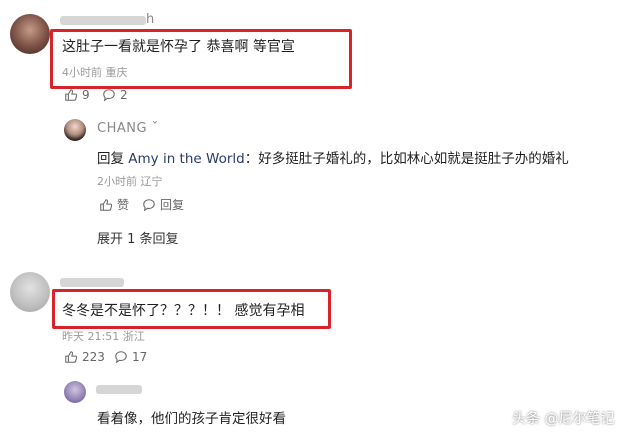 Image resolution: width=640 pixels, height=434 pixels. What do you see at coordinates (251, 159) in the screenshot?
I see `reply-colon: ：` at bounding box center [251, 159].